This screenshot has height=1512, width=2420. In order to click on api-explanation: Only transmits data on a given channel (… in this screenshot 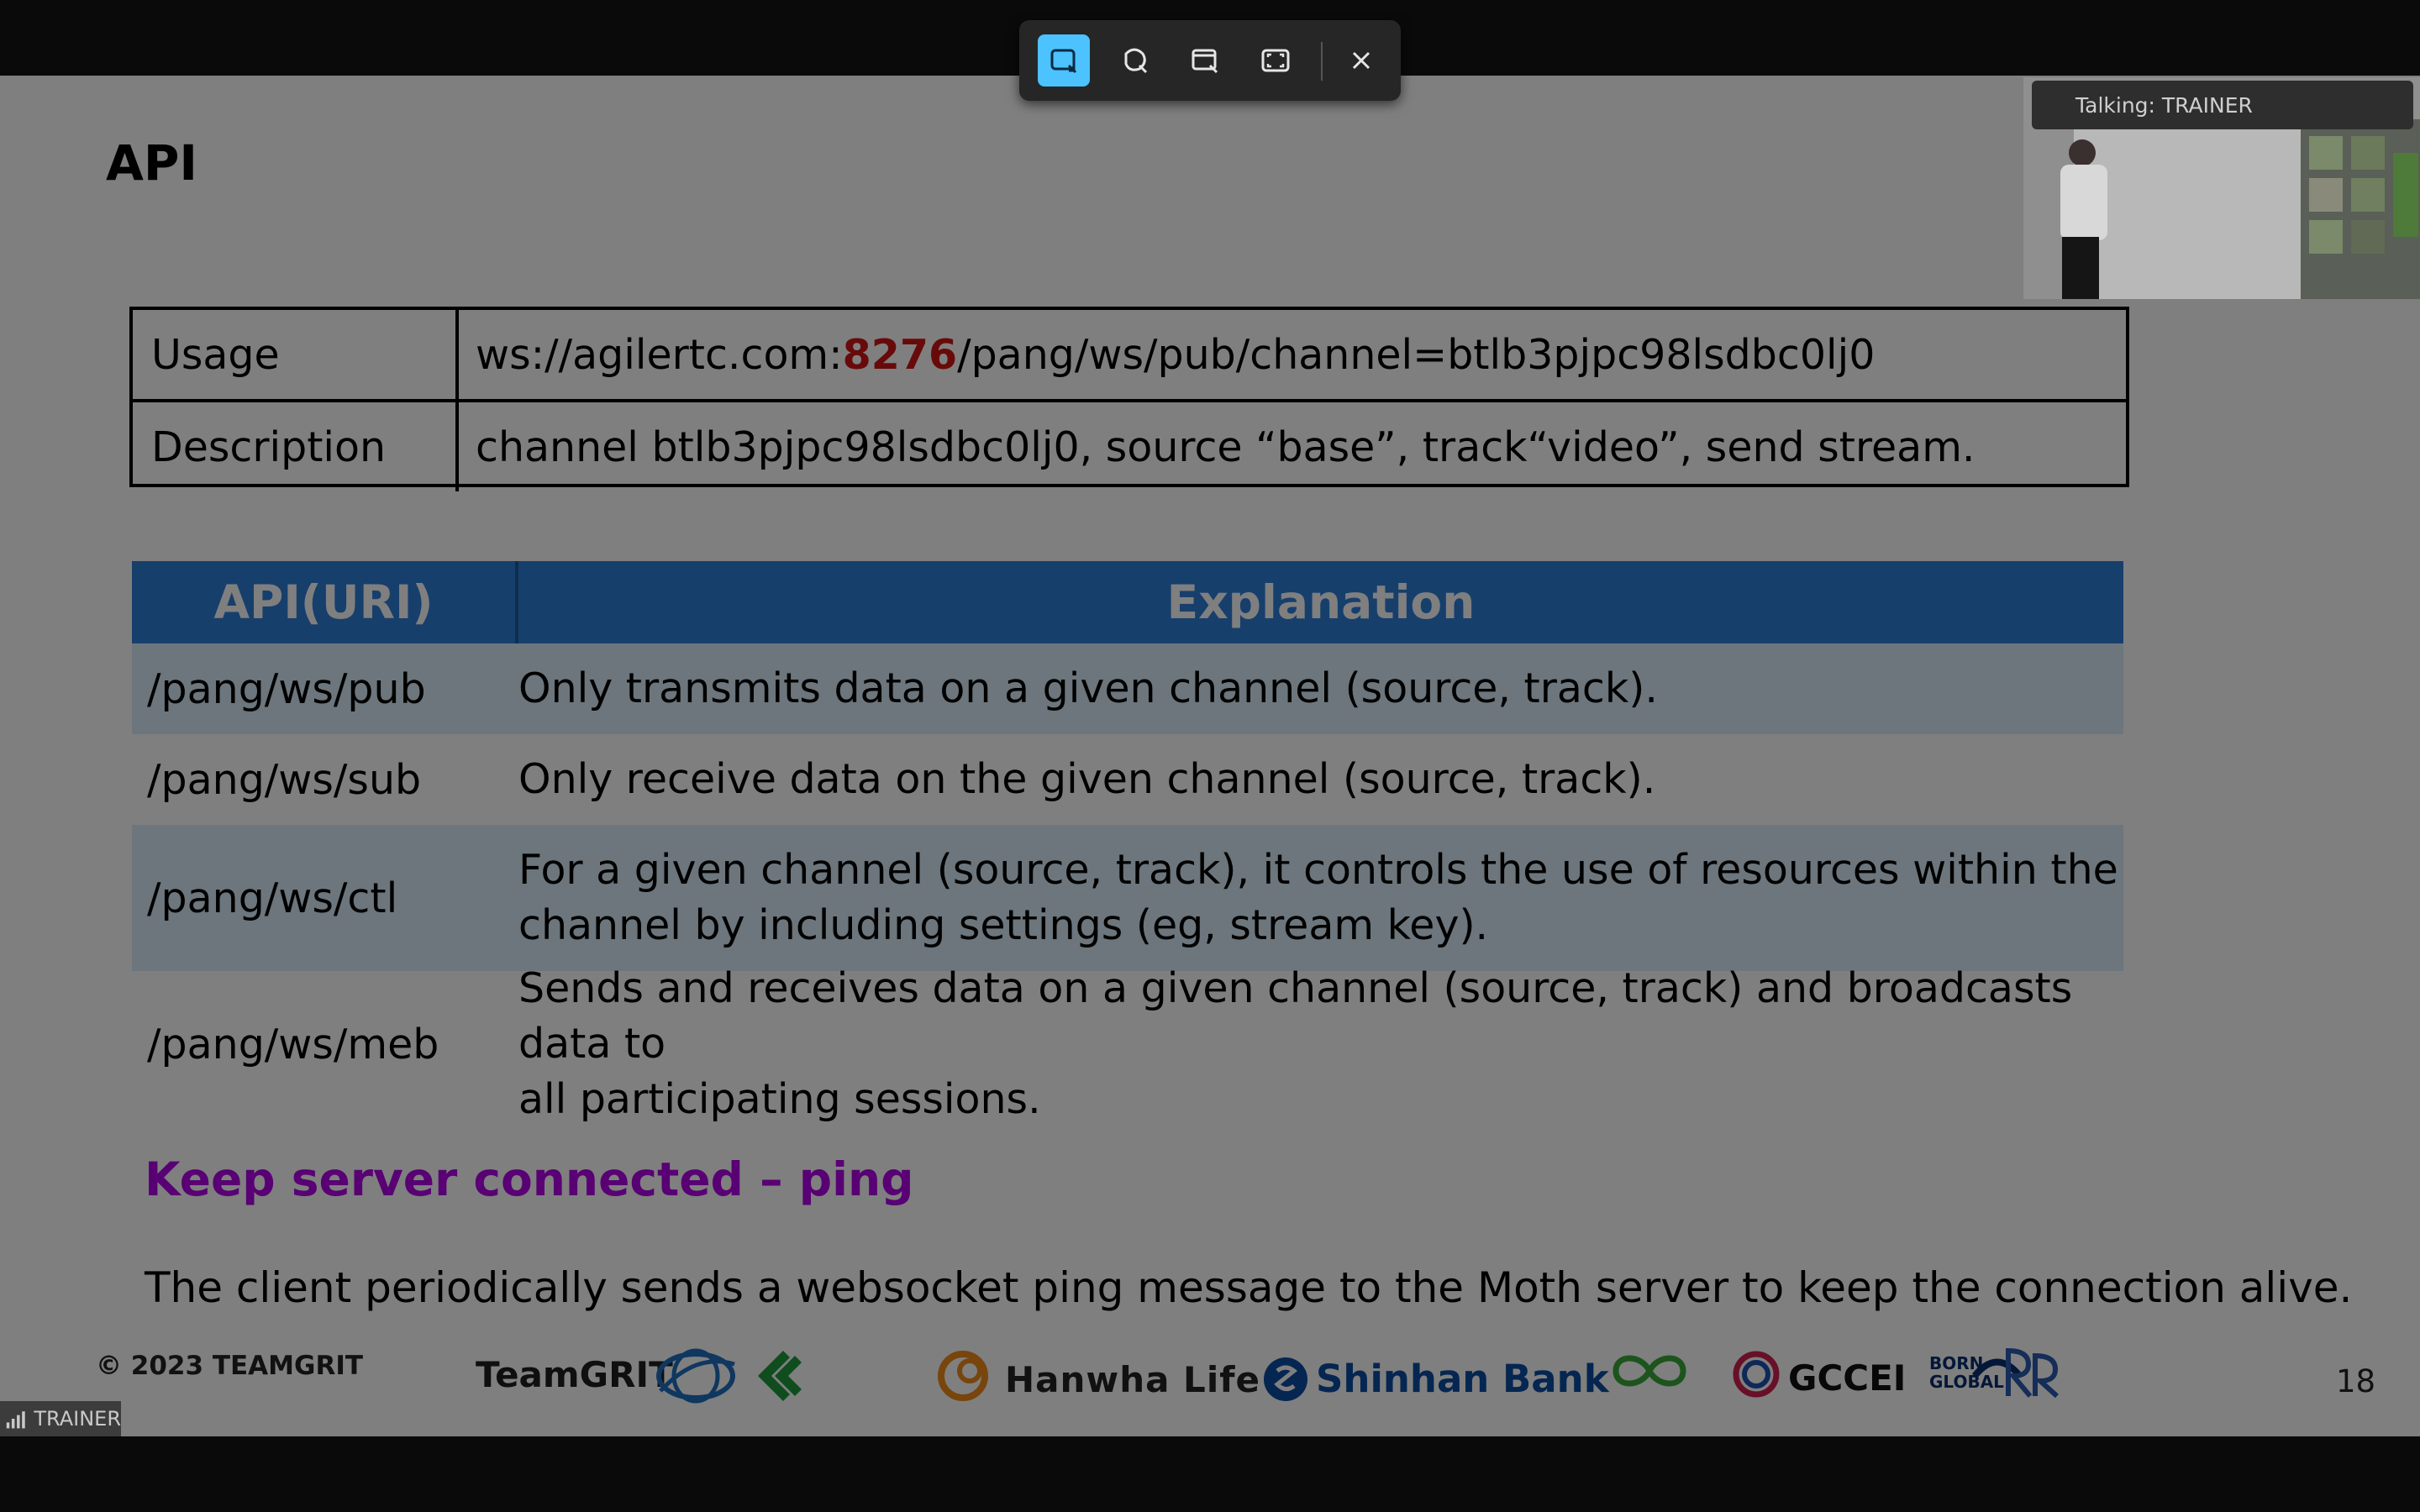, I will do `click(1320, 689)`.